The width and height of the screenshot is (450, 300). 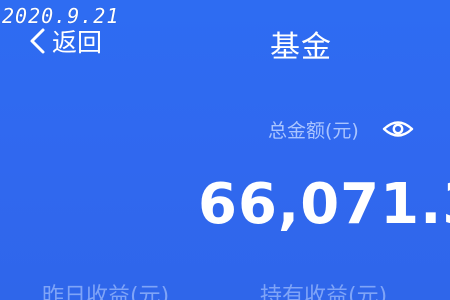 What do you see at coordinates (324, 292) in the screenshot?
I see `holding-earnings-label: 持有收益(元)` at bounding box center [324, 292].